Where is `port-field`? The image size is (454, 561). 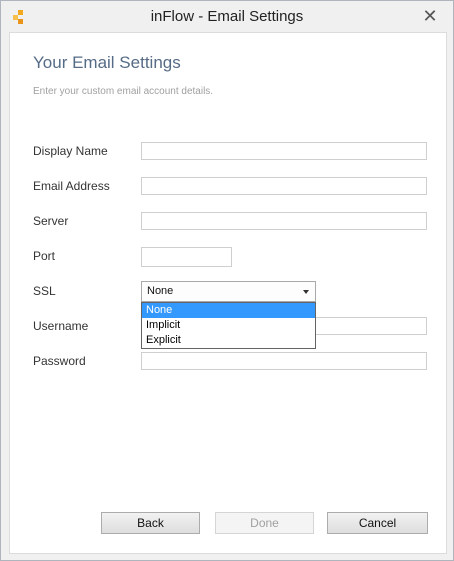
port-field is located at coordinates (186, 257).